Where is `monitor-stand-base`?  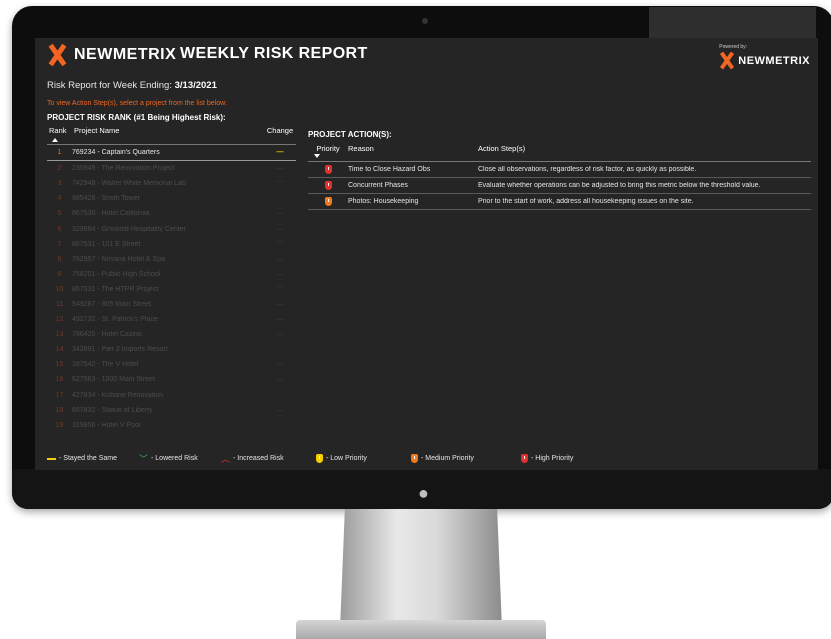 monitor-stand-base is located at coordinates (421, 629).